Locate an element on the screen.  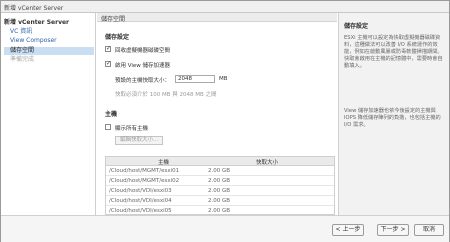
accelerator-checkbox is located at coordinates (108, 63).